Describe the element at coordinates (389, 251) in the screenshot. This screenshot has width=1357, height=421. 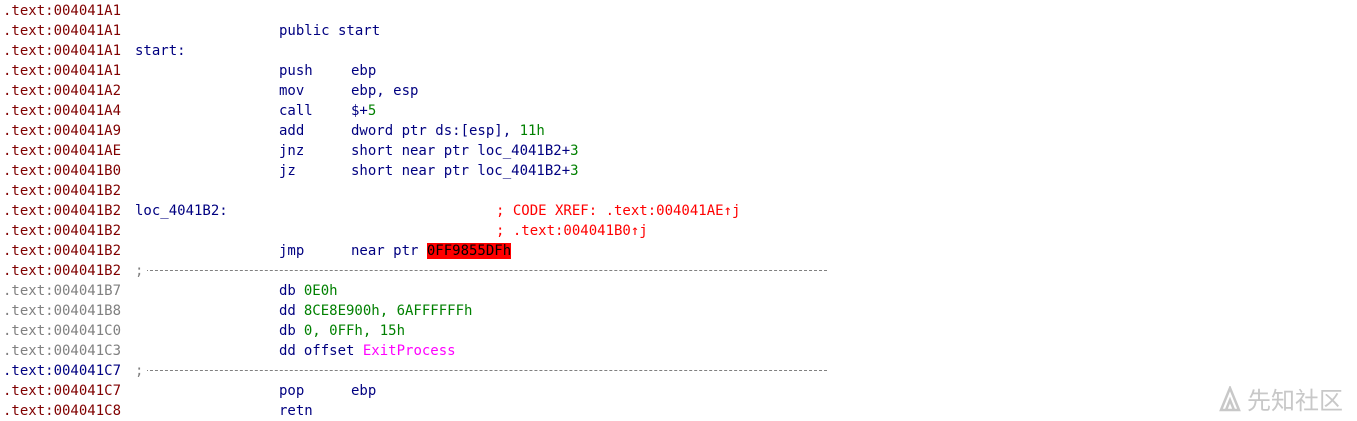
I see `operand: near ptr` at that location.